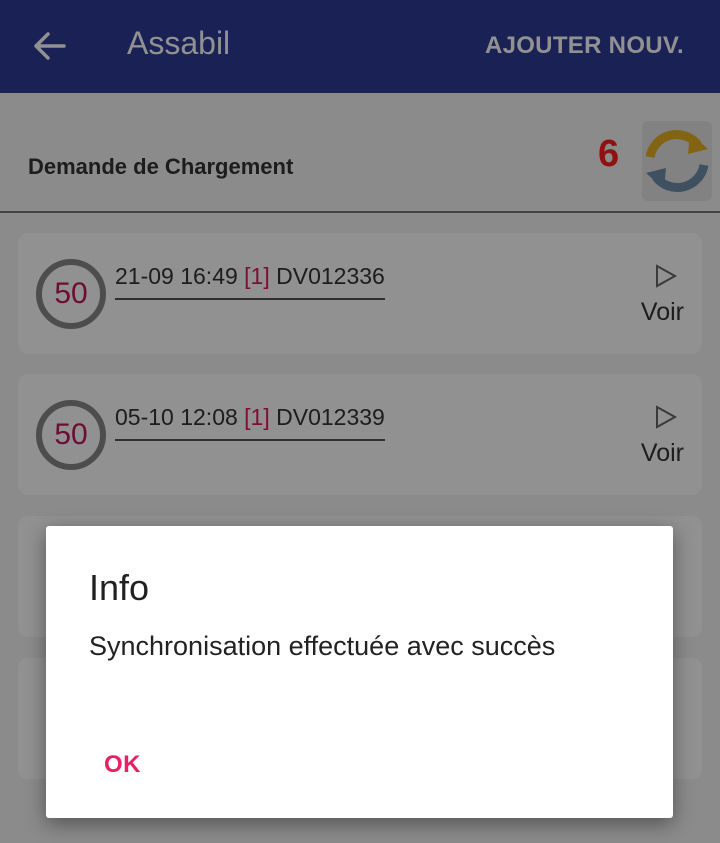  What do you see at coordinates (122, 765) in the screenshot?
I see `ok-button: OK` at bounding box center [122, 765].